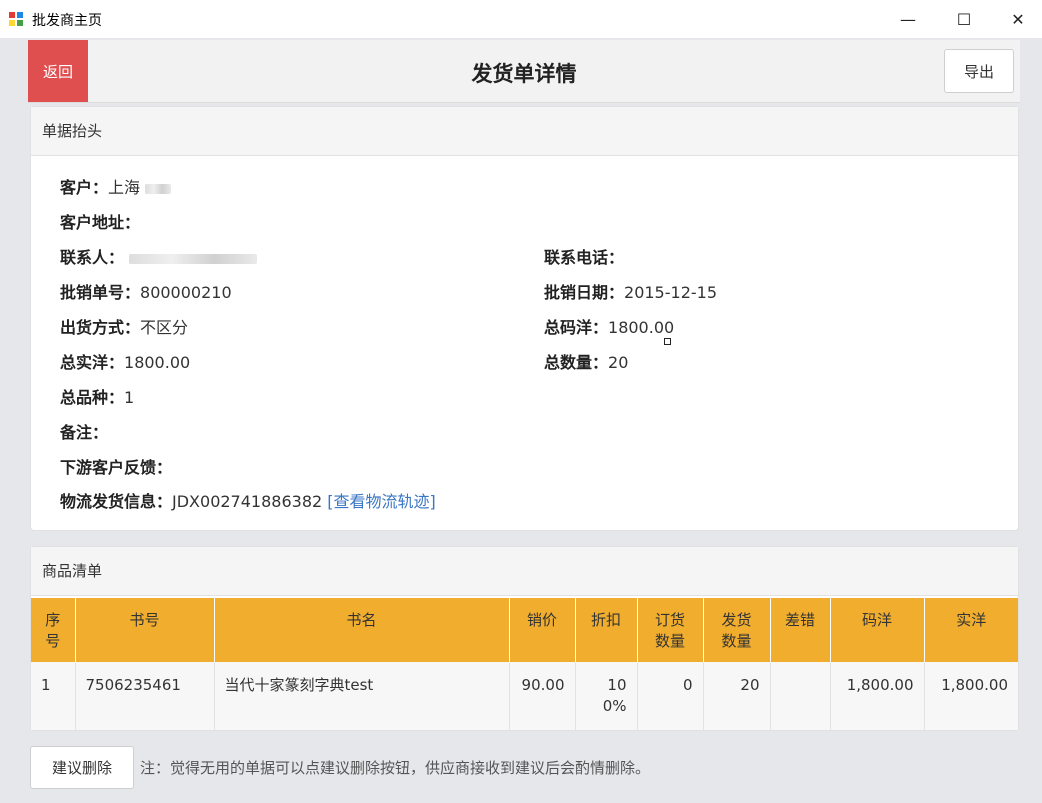  I want to click on ship-method-label: 出货方式：, so click(100, 327).